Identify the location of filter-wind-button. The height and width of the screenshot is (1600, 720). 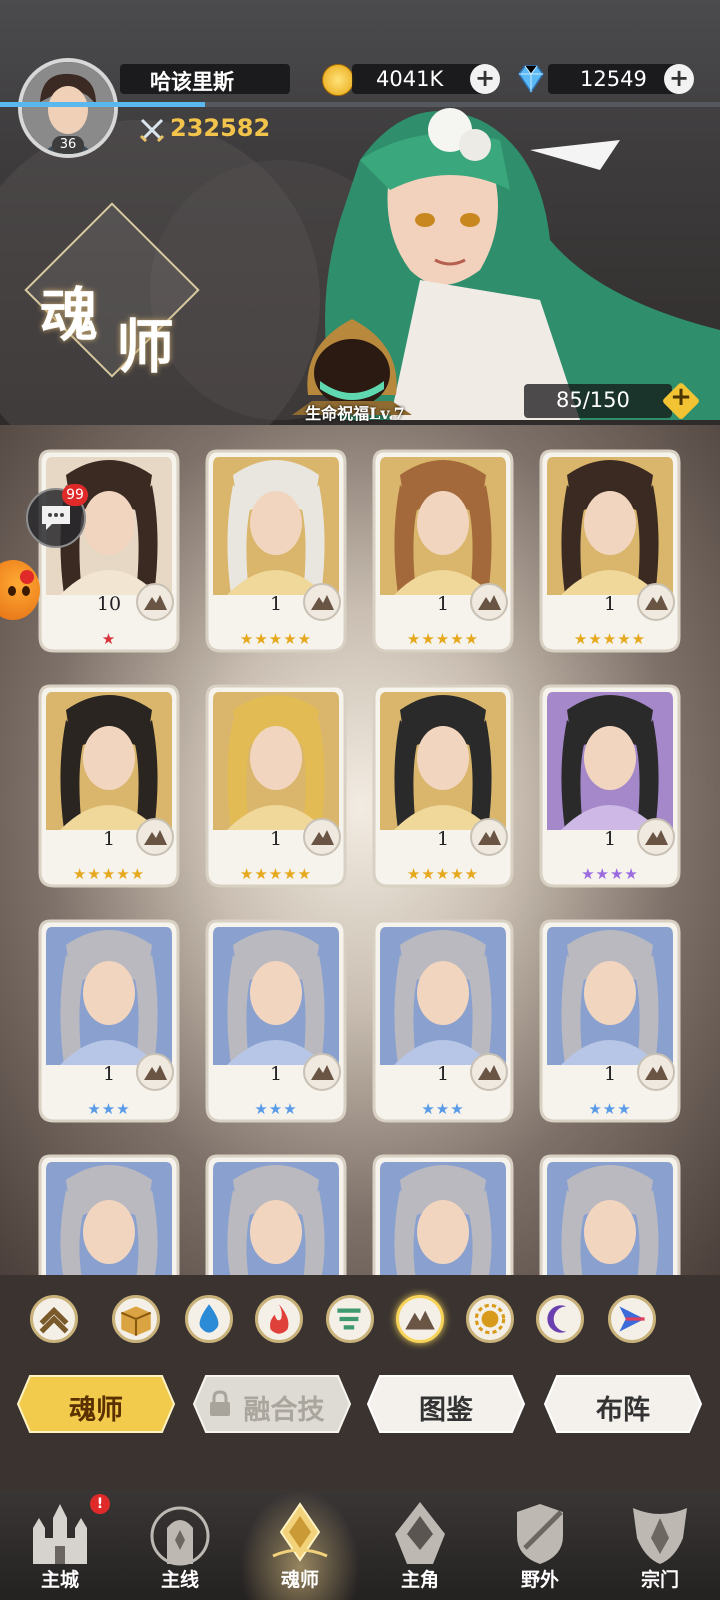
(350, 1319).